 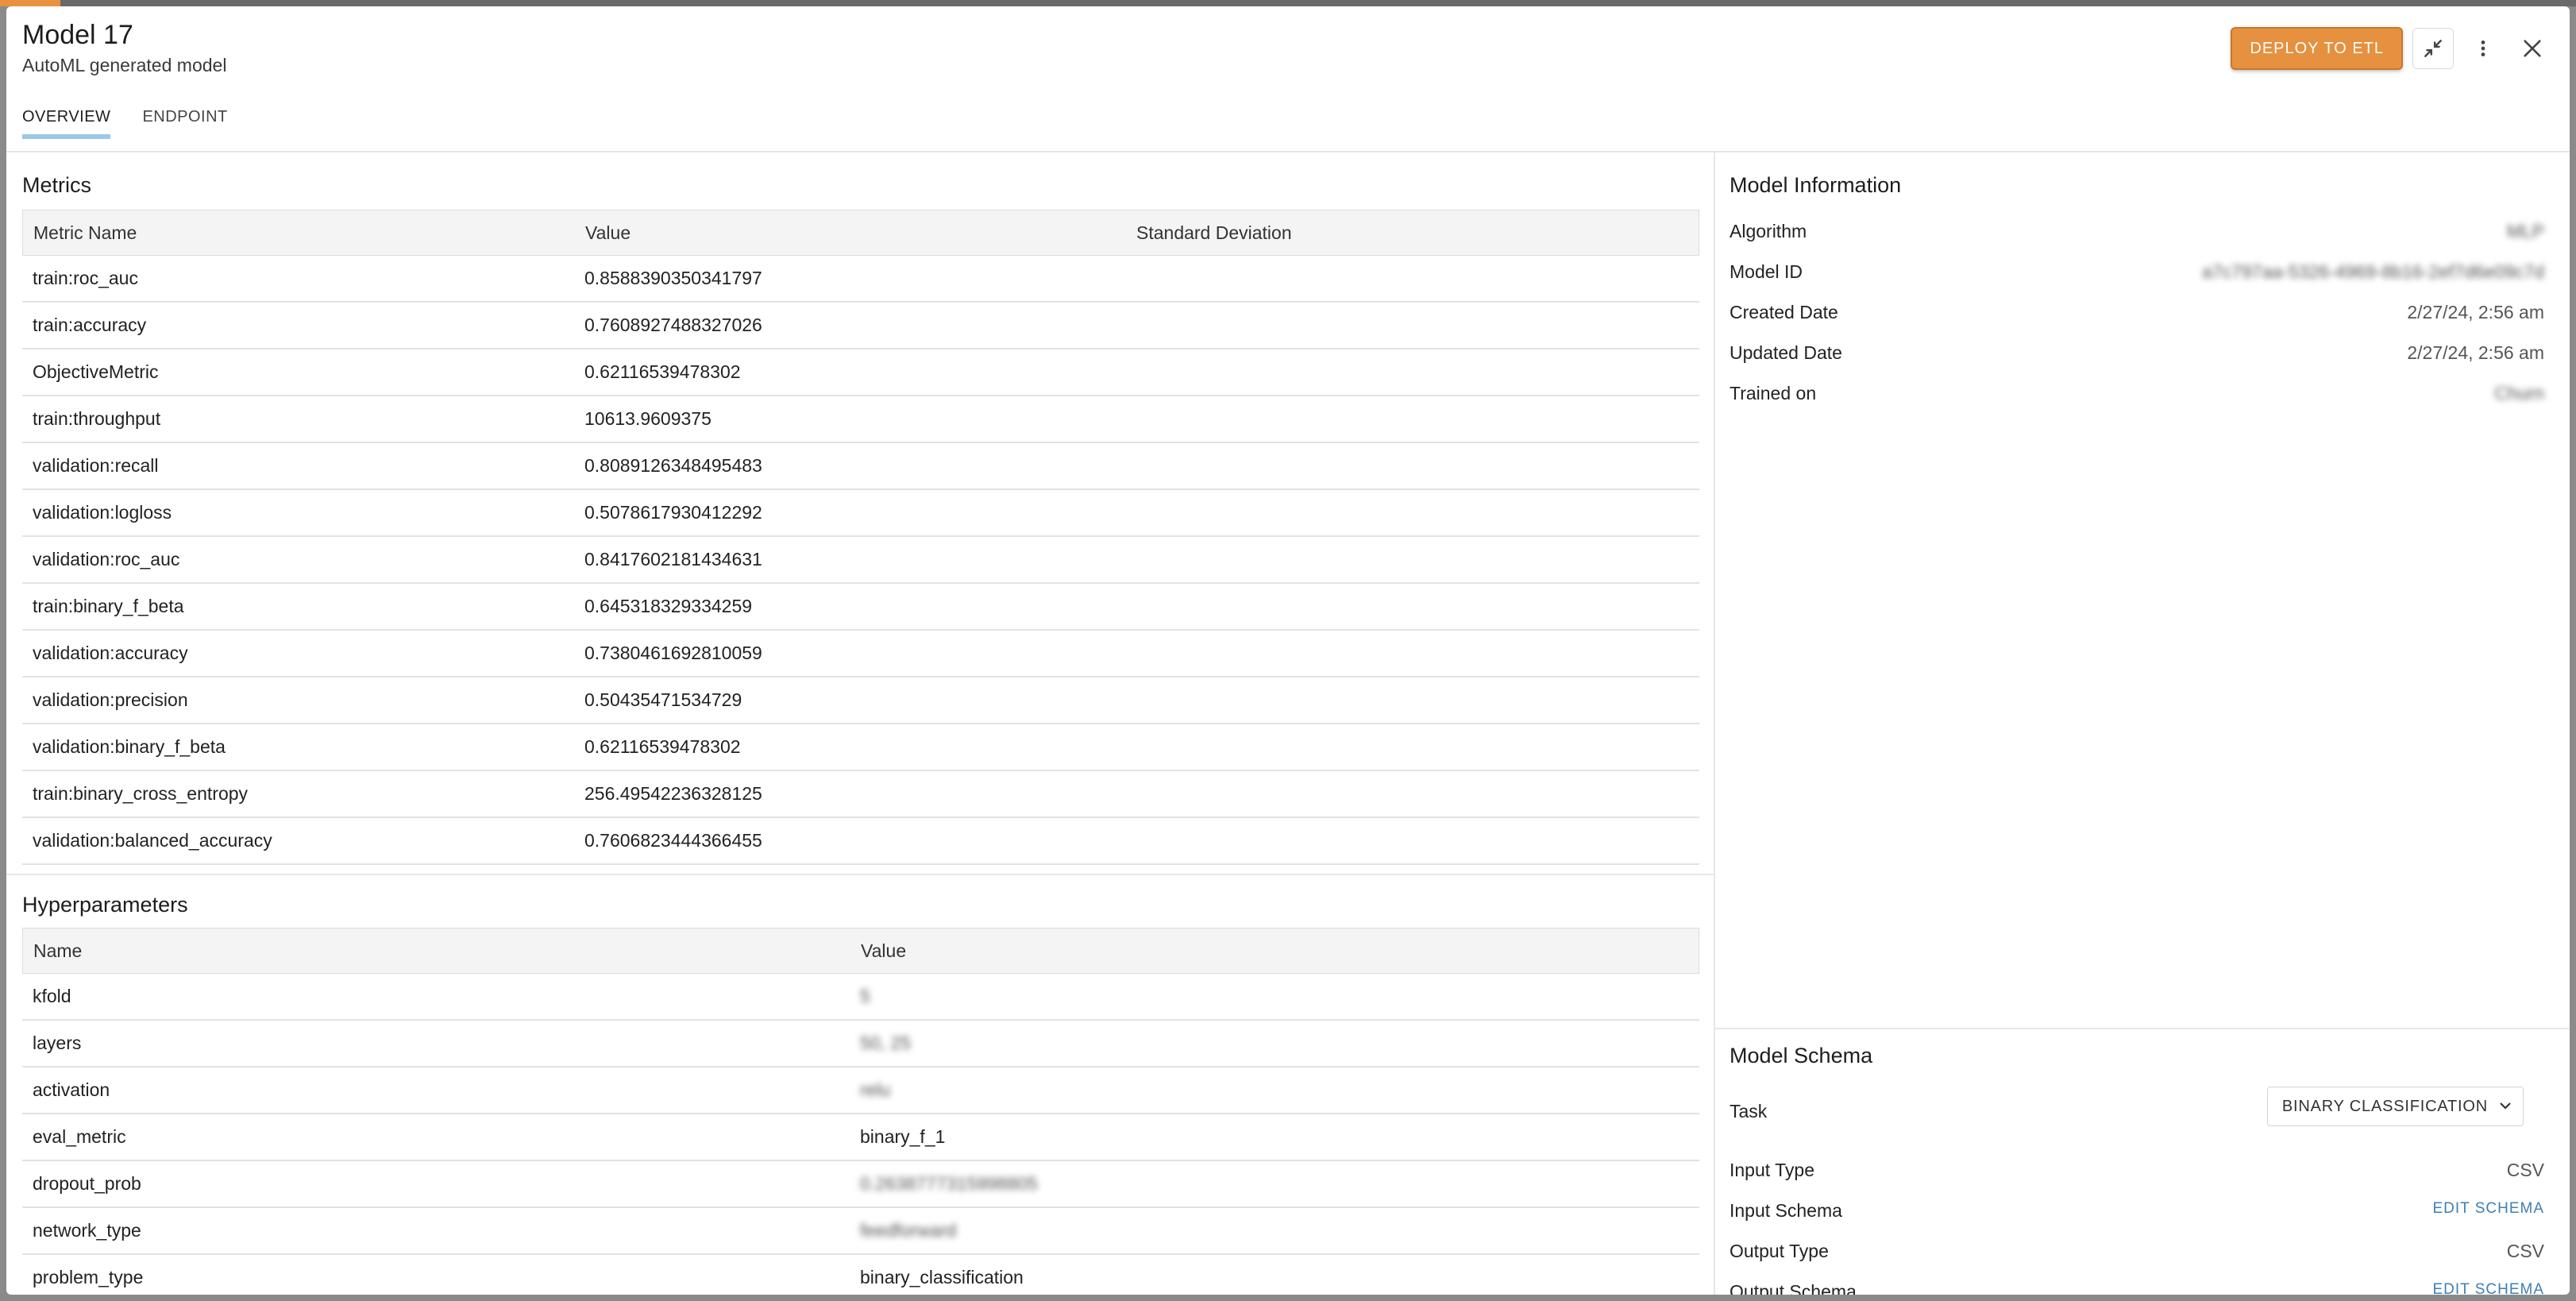 I want to click on table-row: kfold 5, so click(x=860, y=997).